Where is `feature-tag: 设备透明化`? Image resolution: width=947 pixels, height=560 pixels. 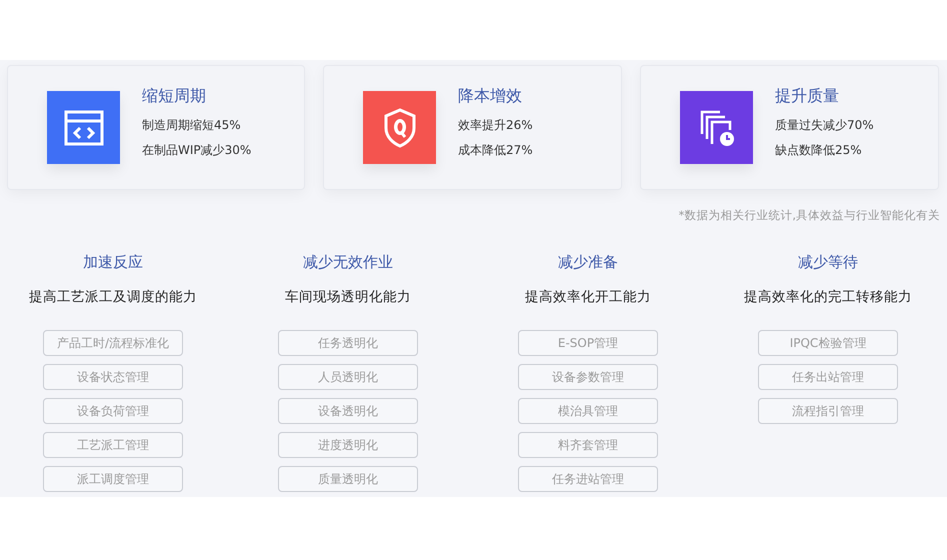 feature-tag: 设备透明化 is located at coordinates (348, 411).